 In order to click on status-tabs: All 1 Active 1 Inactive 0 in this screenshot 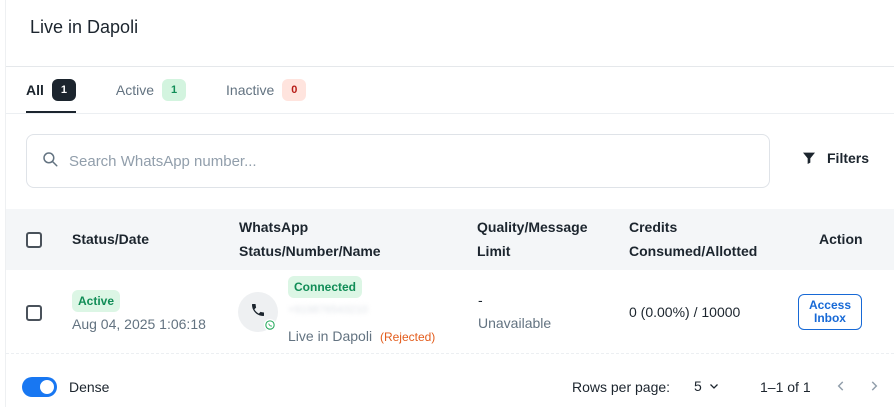, I will do `click(186, 96)`.